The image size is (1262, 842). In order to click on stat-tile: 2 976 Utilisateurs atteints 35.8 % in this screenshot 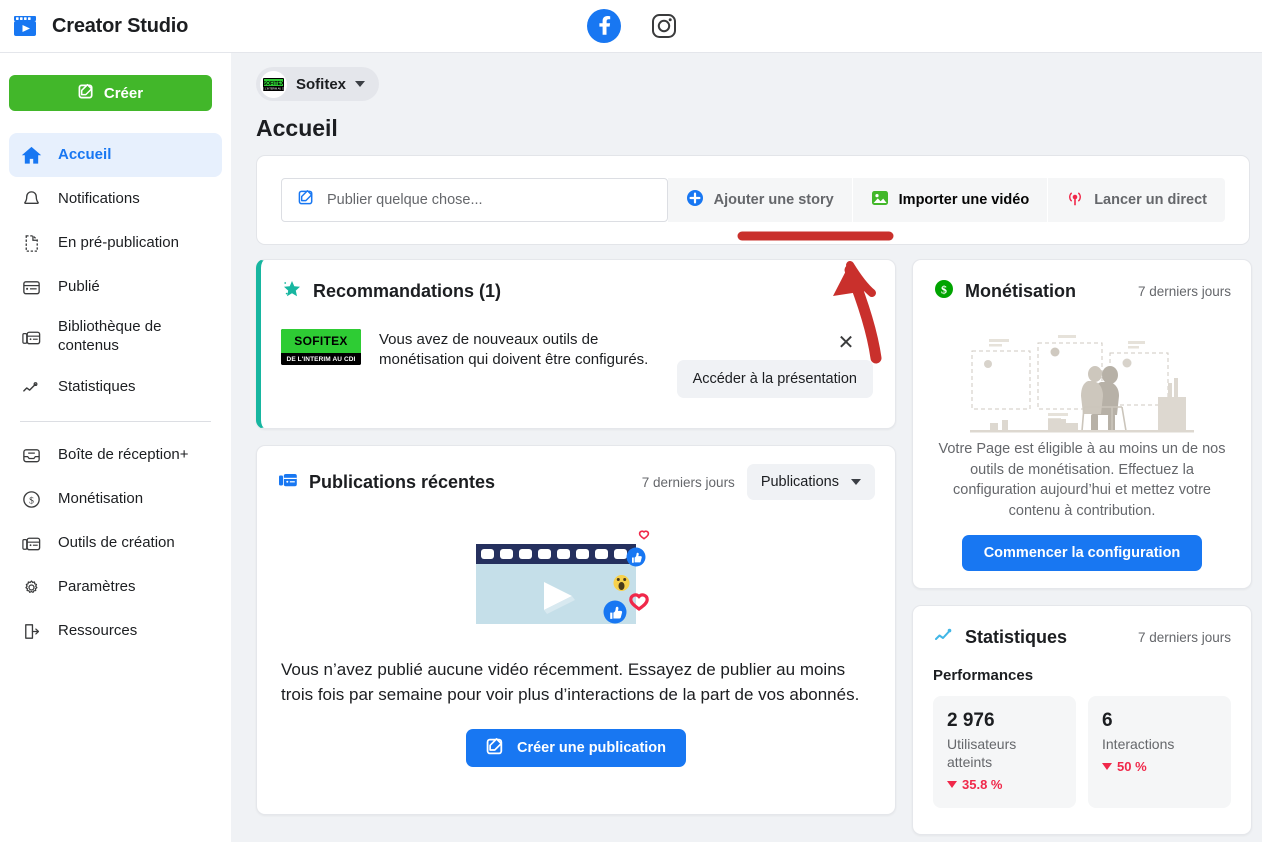, I will do `click(1004, 752)`.